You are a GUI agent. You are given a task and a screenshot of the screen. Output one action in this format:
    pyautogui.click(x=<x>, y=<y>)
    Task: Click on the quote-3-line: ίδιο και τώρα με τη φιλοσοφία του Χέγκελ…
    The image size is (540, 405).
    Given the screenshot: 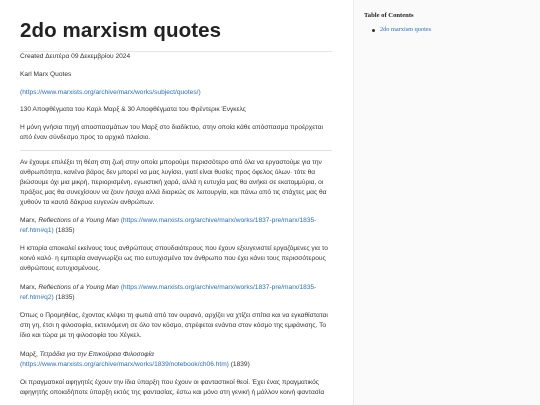 What is the action you would take?
    pyautogui.click(x=81, y=335)
    